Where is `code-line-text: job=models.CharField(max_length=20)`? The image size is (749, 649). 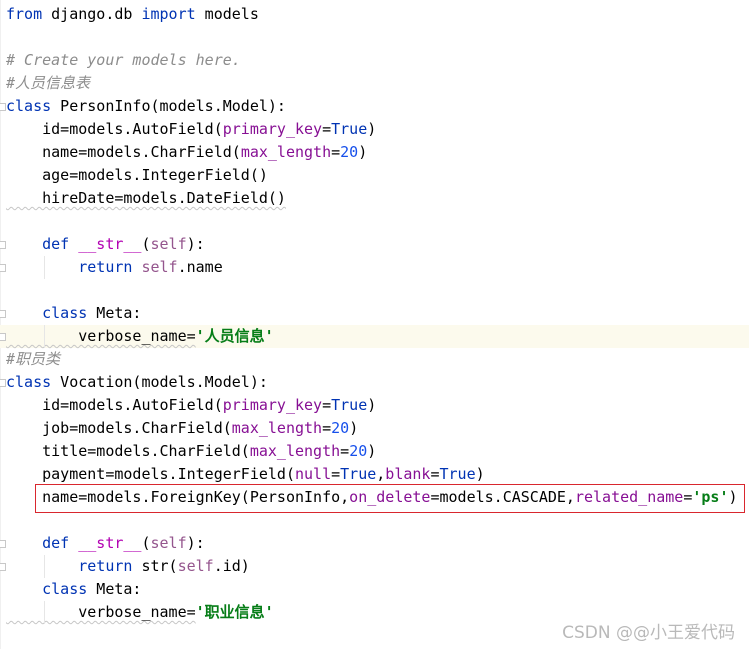 code-line-text: job=models.CharField(max_length=20) is located at coordinates (182, 428).